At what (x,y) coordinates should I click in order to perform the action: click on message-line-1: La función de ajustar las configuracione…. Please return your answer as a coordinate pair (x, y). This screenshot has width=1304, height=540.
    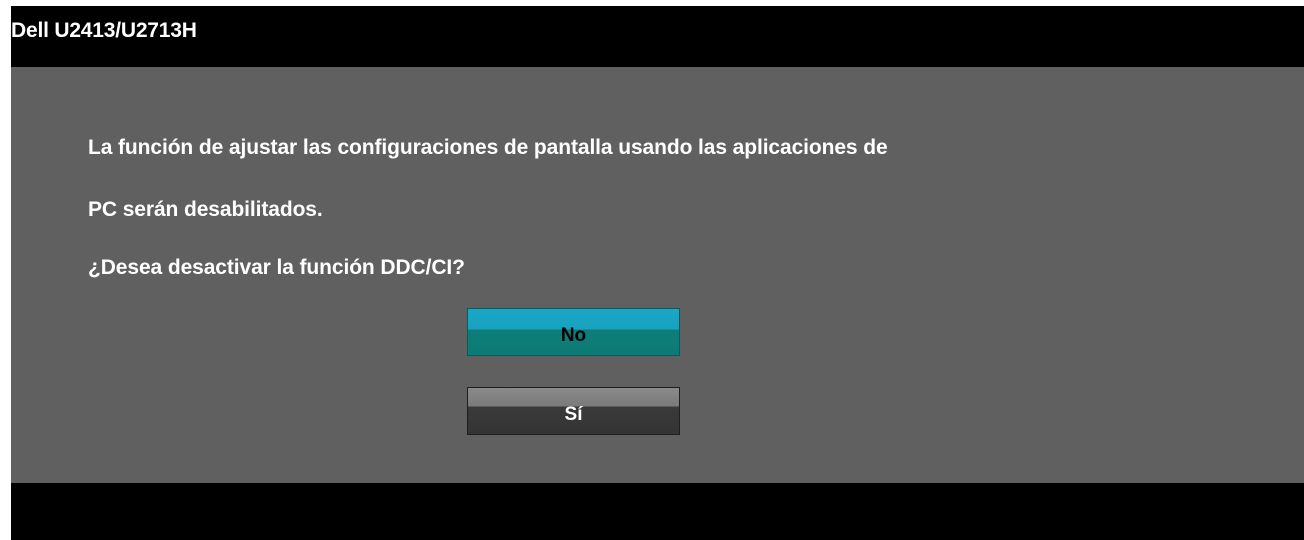
    Looking at the image, I should click on (488, 147).